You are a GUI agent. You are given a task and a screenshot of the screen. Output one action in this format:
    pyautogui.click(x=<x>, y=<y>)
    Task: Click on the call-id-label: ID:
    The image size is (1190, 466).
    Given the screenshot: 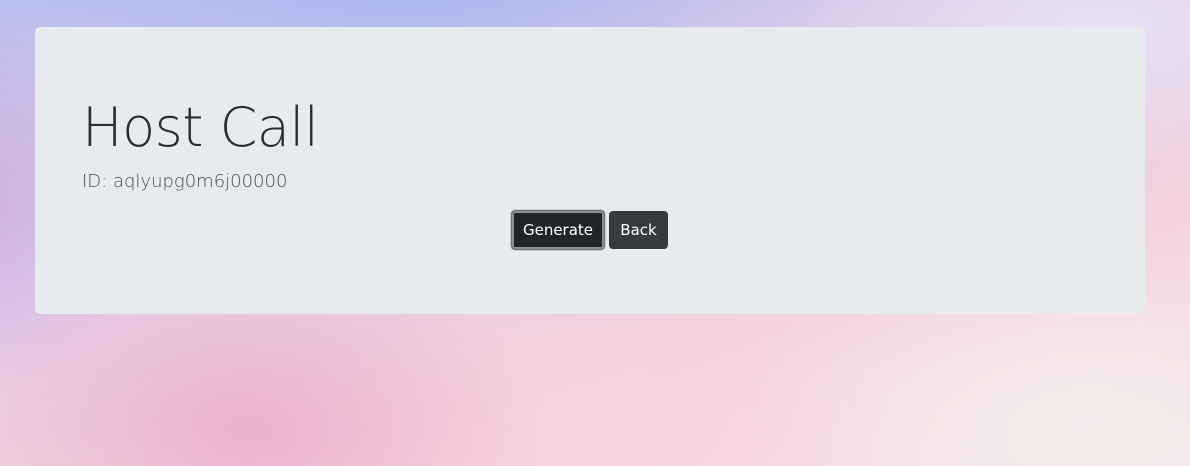 What is the action you would take?
    pyautogui.click(x=95, y=181)
    